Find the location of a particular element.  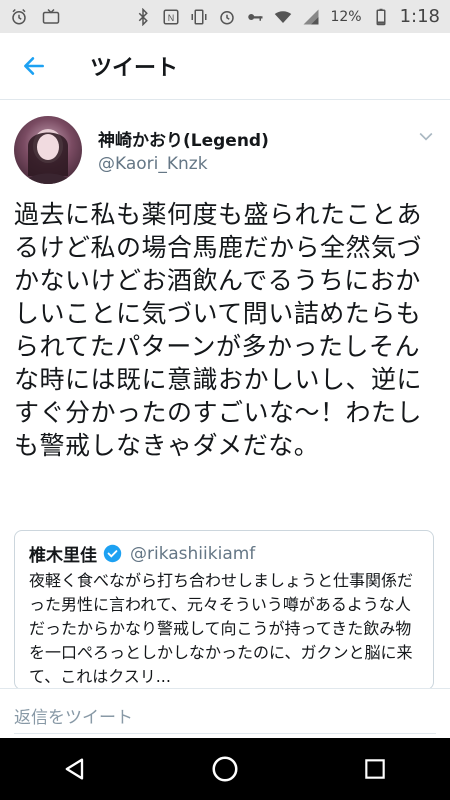

back-button is located at coordinates (34, 66).